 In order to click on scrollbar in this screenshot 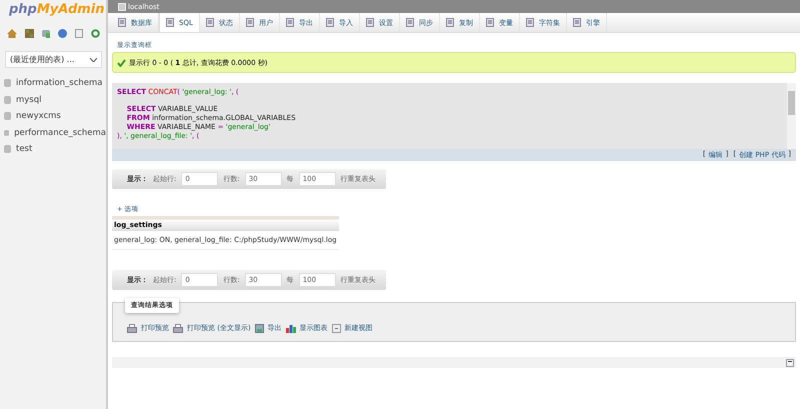, I will do `click(791, 116)`.